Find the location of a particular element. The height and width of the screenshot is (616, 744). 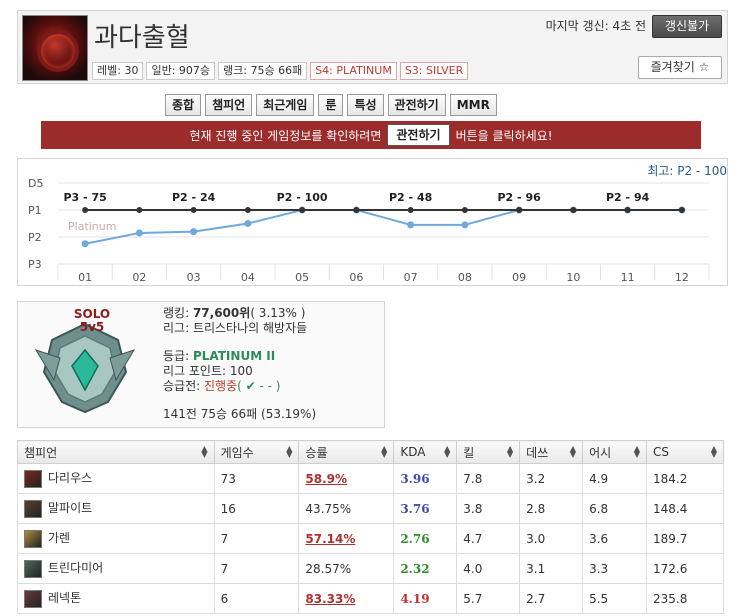

header-assists: 어시 ▲ ▼ is located at coordinates (614, 452).